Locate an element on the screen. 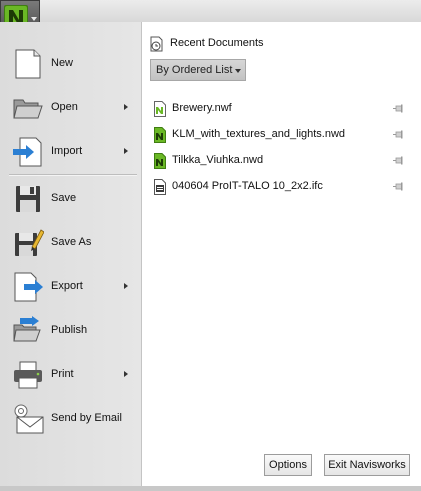  menu-item-label: Publish is located at coordinates (69, 330).